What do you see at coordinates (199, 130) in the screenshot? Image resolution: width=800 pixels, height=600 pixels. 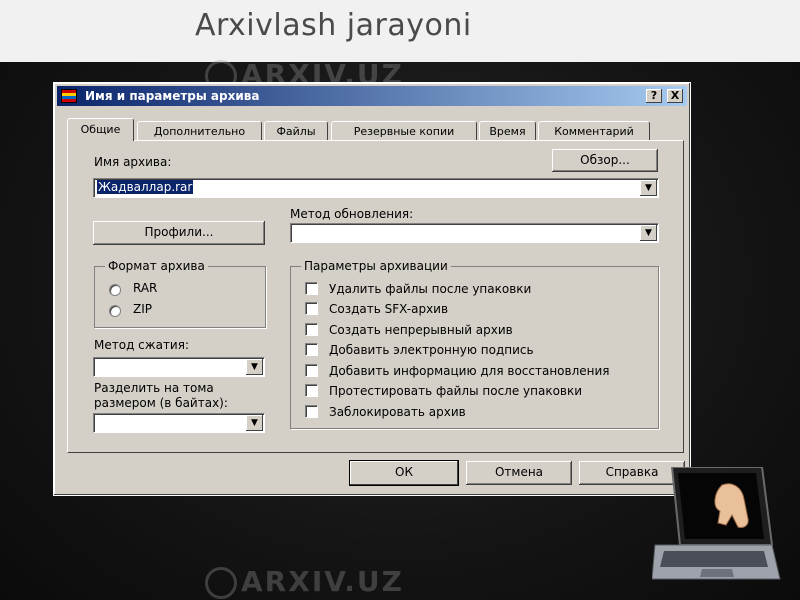 I see `tab-advanced: Дополнительно` at bounding box center [199, 130].